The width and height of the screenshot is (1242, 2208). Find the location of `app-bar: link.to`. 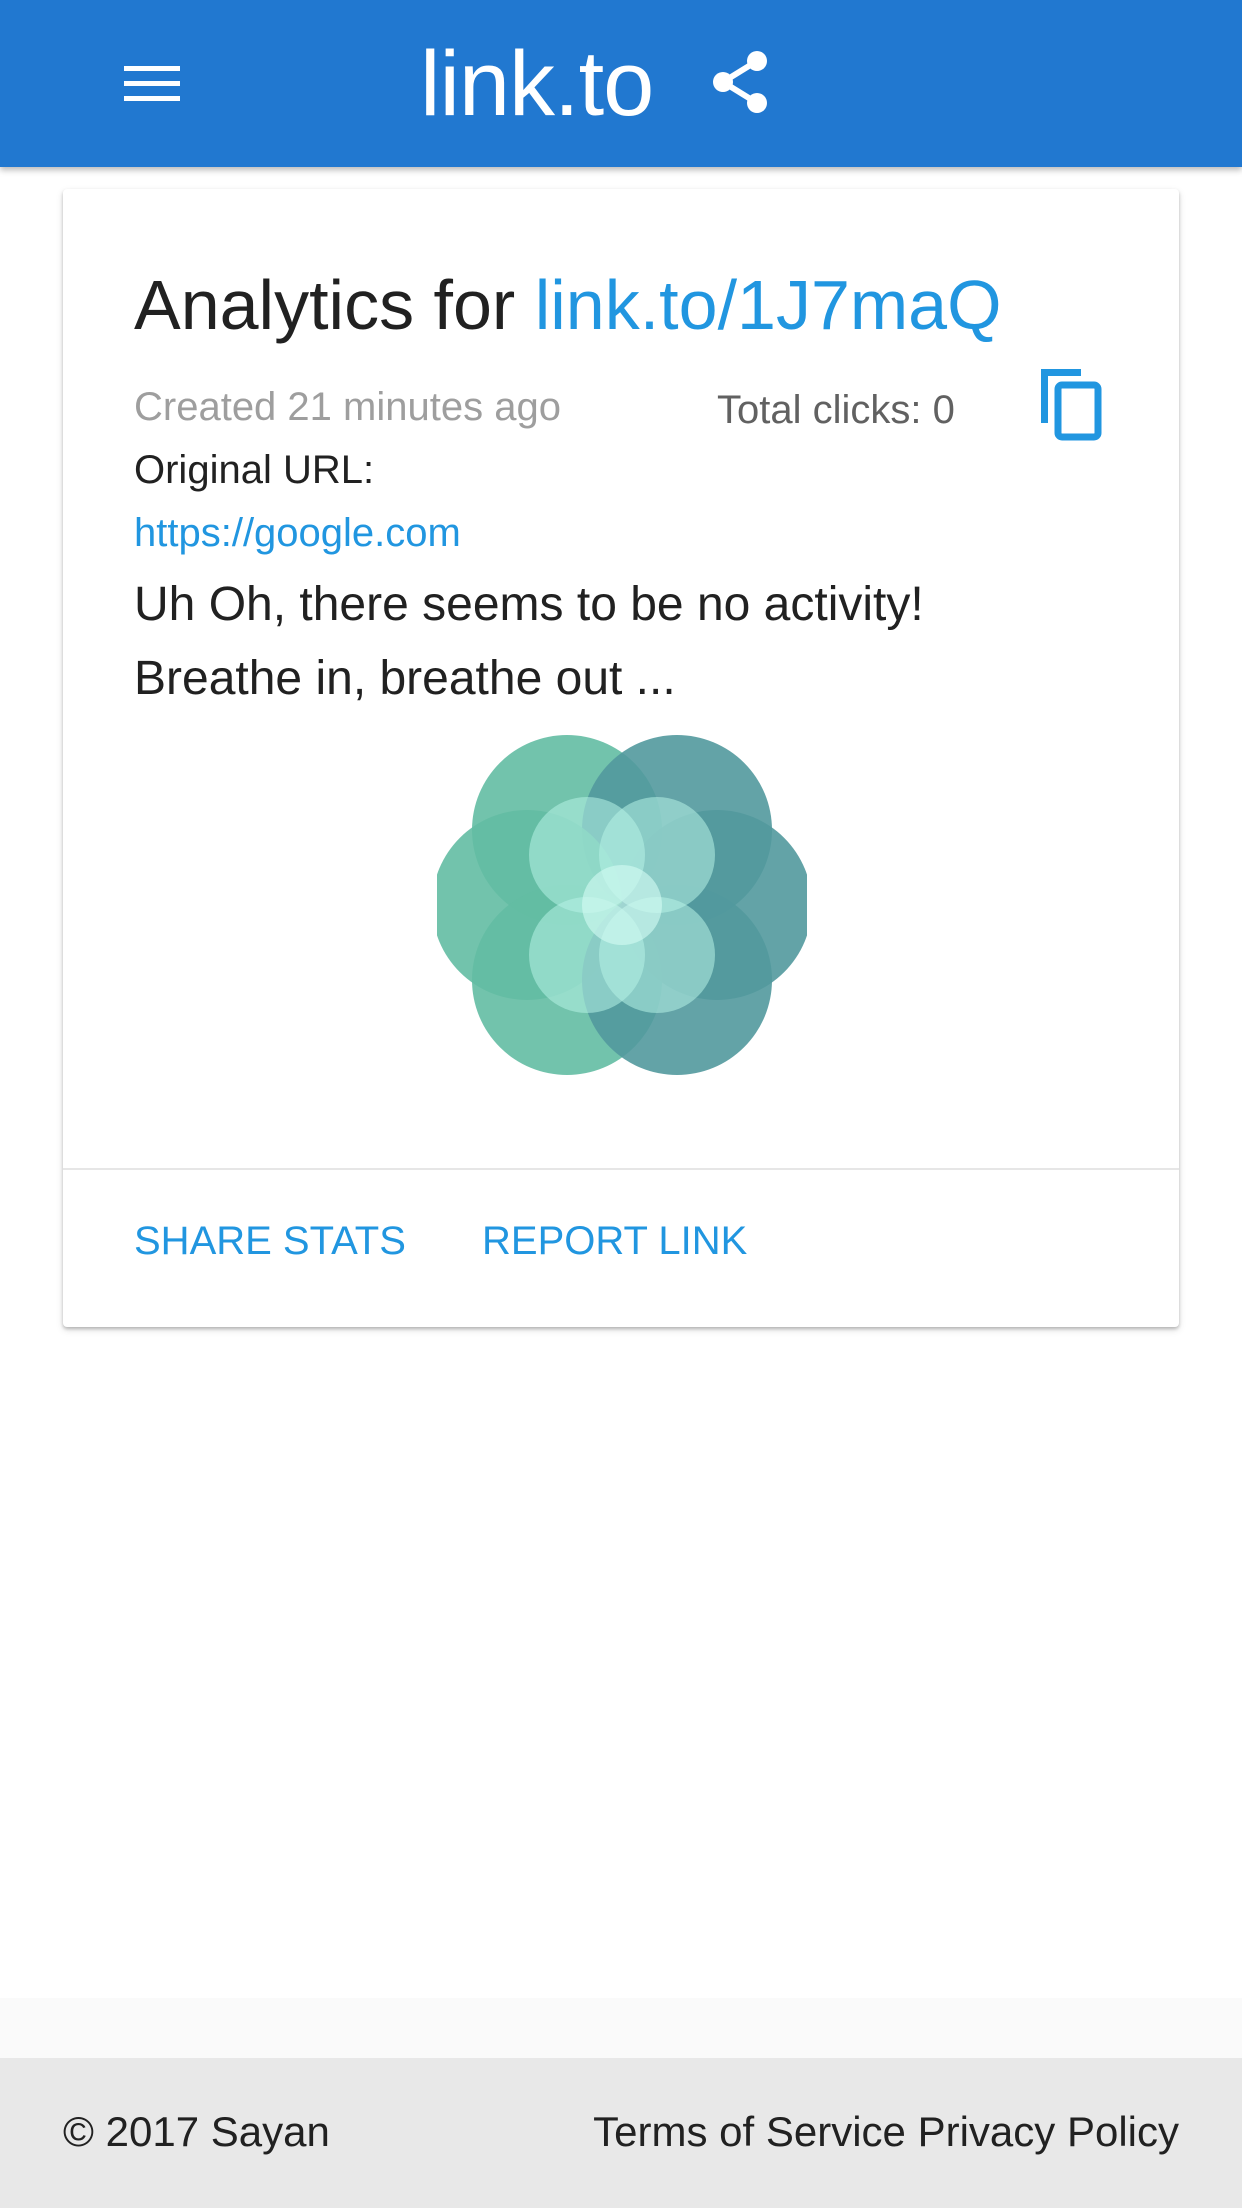

app-bar: link.to is located at coordinates (621, 83).